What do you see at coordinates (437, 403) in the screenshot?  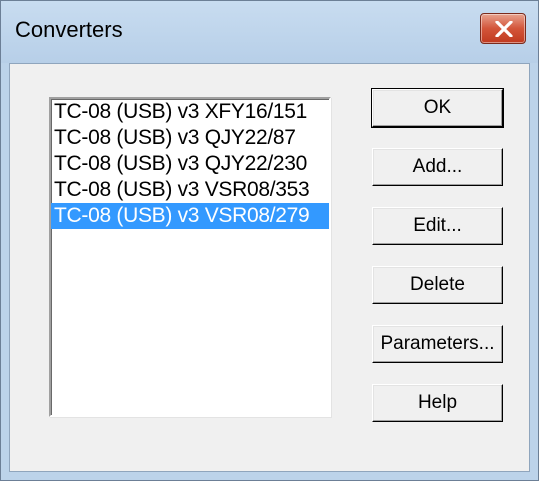 I see `help-button: Help` at bounding box center [437, 403].